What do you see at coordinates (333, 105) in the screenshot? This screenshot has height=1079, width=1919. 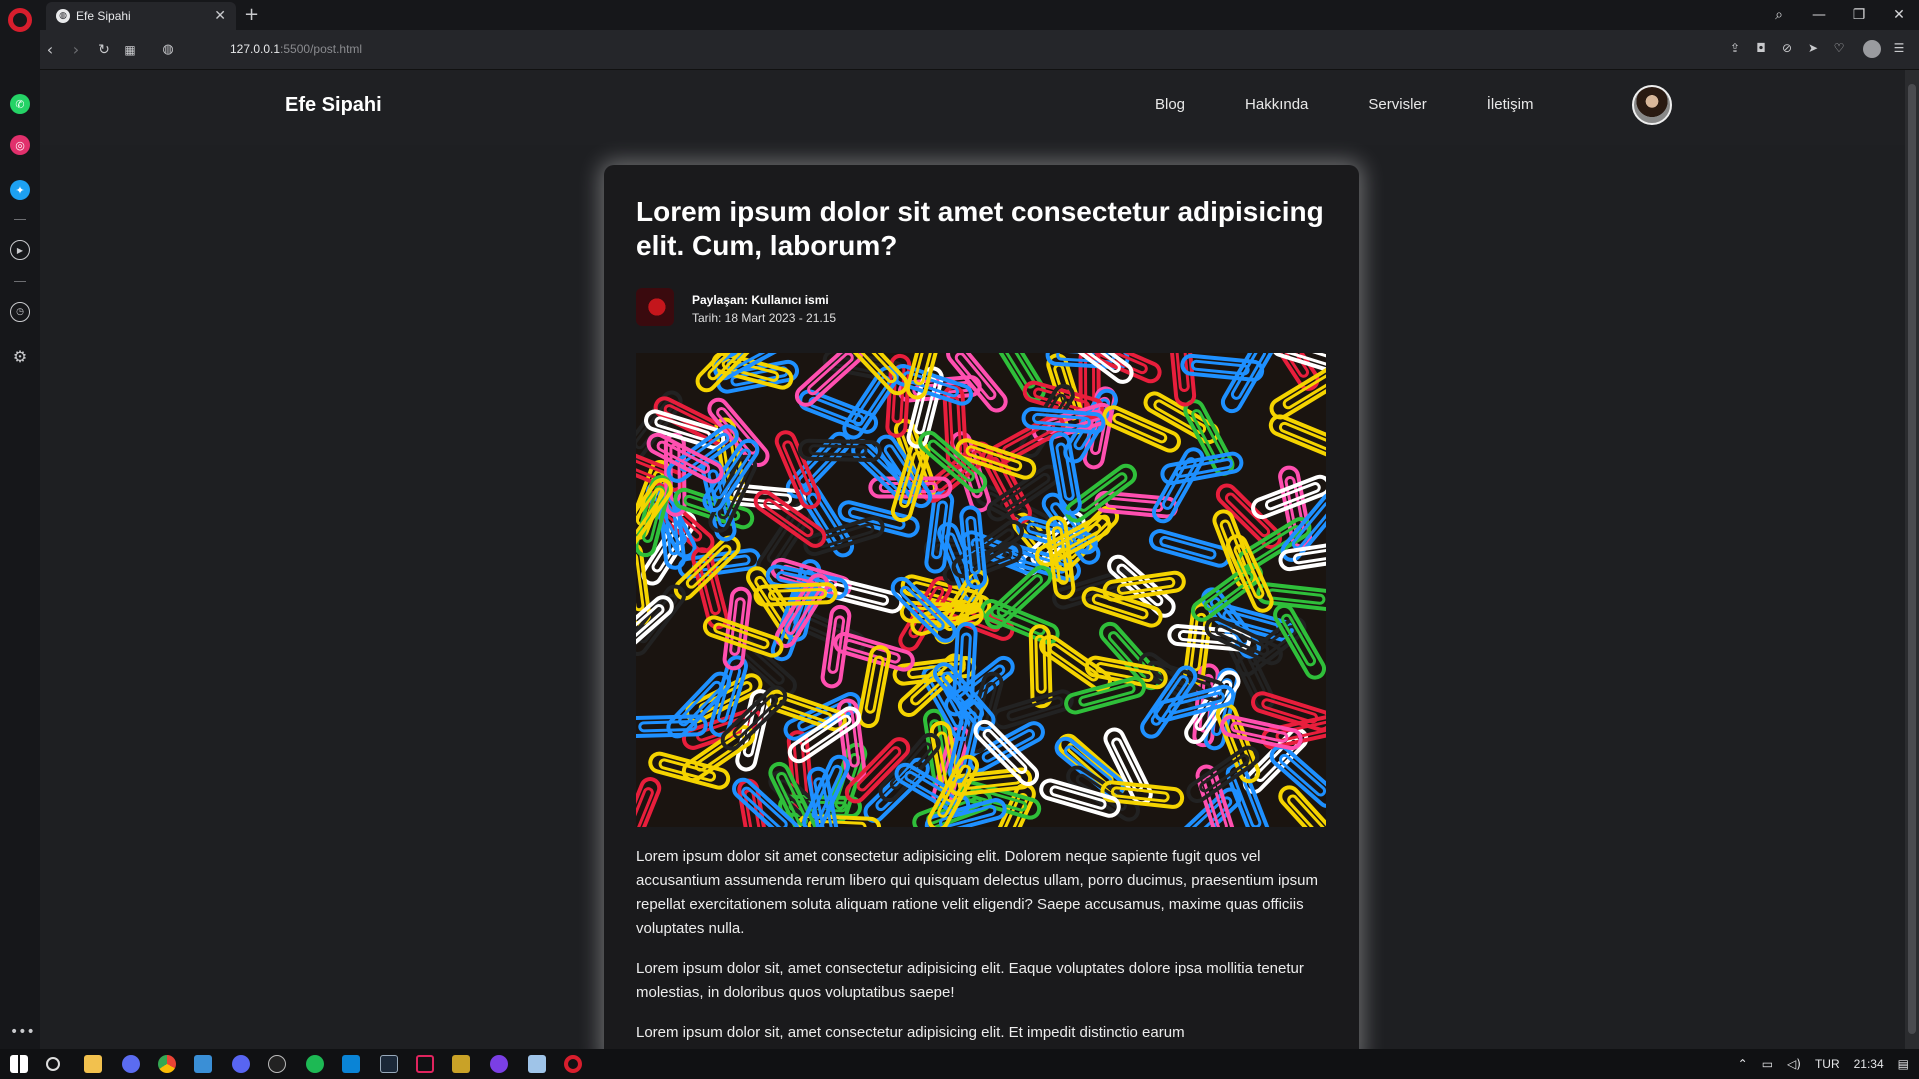 I see `site-brand: Efe Sipahi` at bounding box center [333, 105].